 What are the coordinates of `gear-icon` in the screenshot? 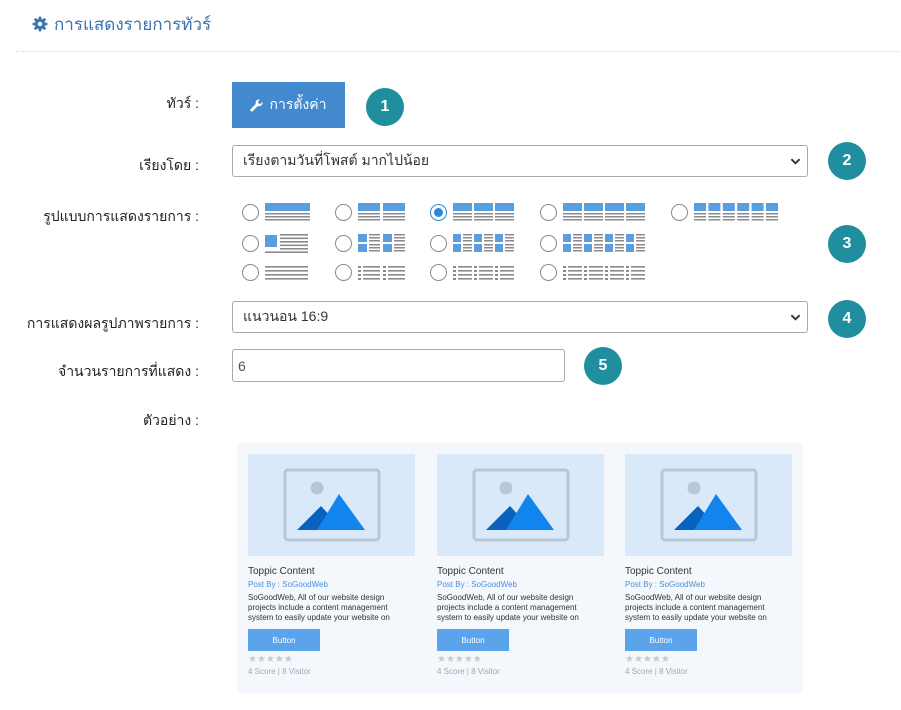 It's located at (40, 24).